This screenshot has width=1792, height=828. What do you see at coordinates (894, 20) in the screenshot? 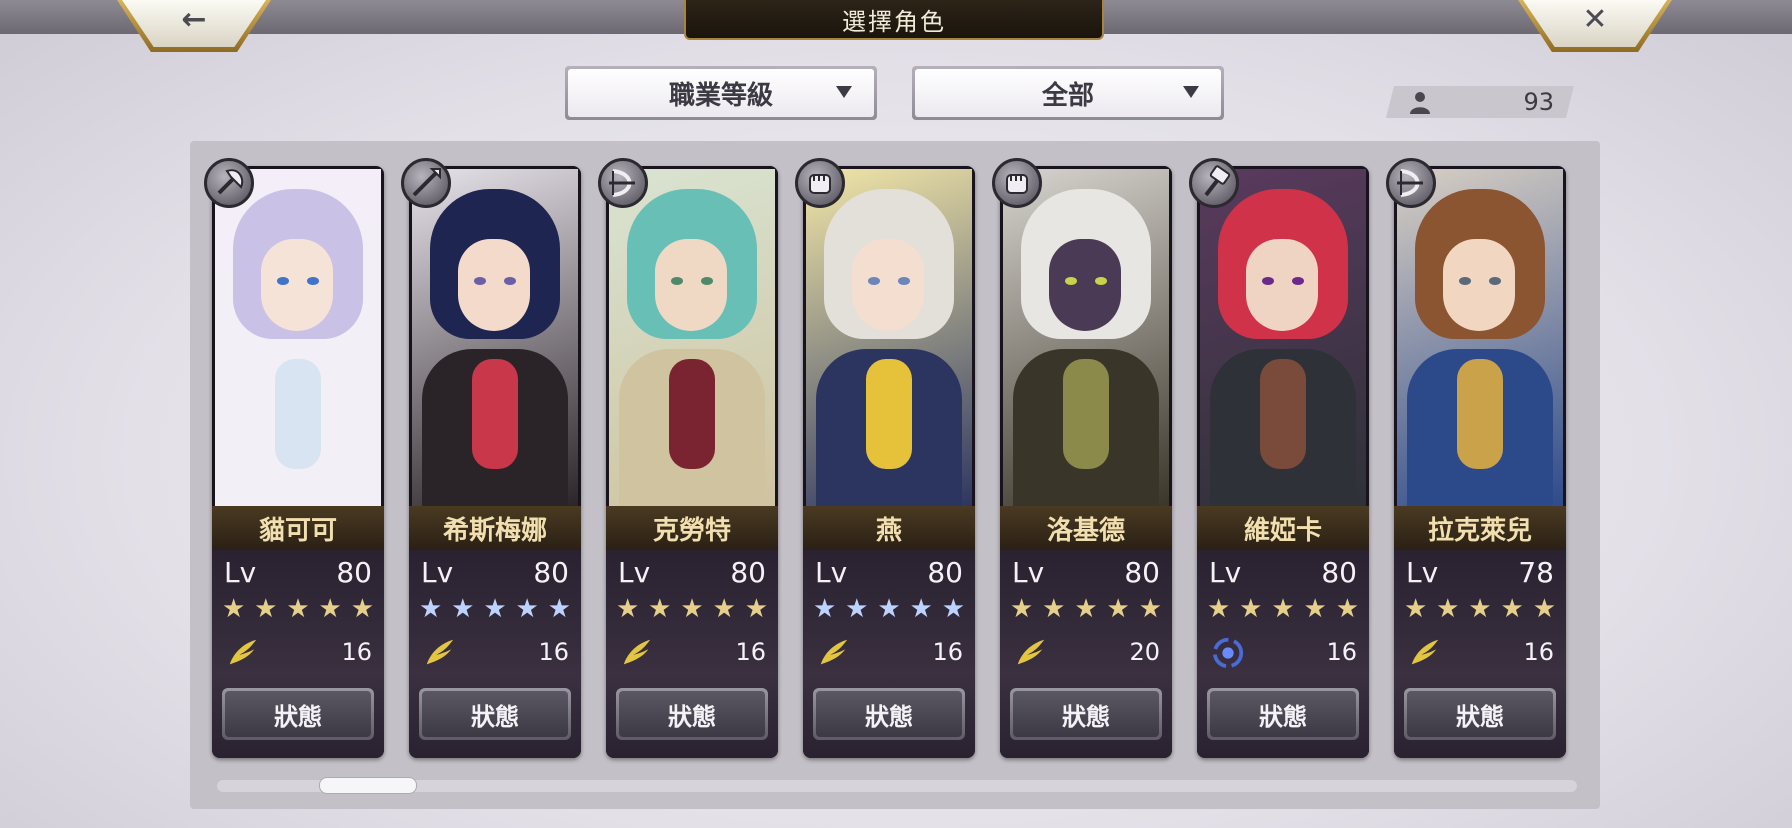
I see `screen-title: 選擇角色` at bounding box center [894, 20].